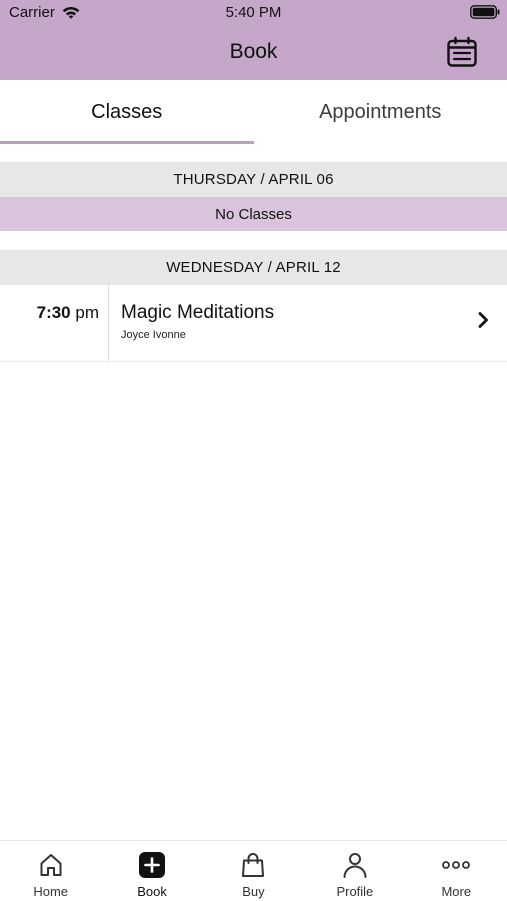 This screenshot has height=901, width=507. I want to click on class-time: 7:30 pm, so click(54, 323).